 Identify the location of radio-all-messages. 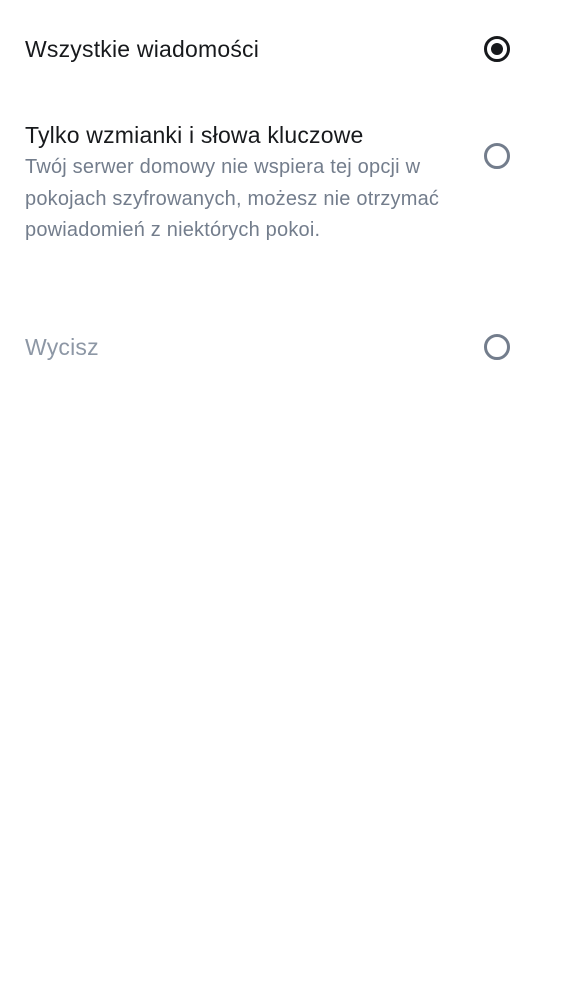
(497, 49).